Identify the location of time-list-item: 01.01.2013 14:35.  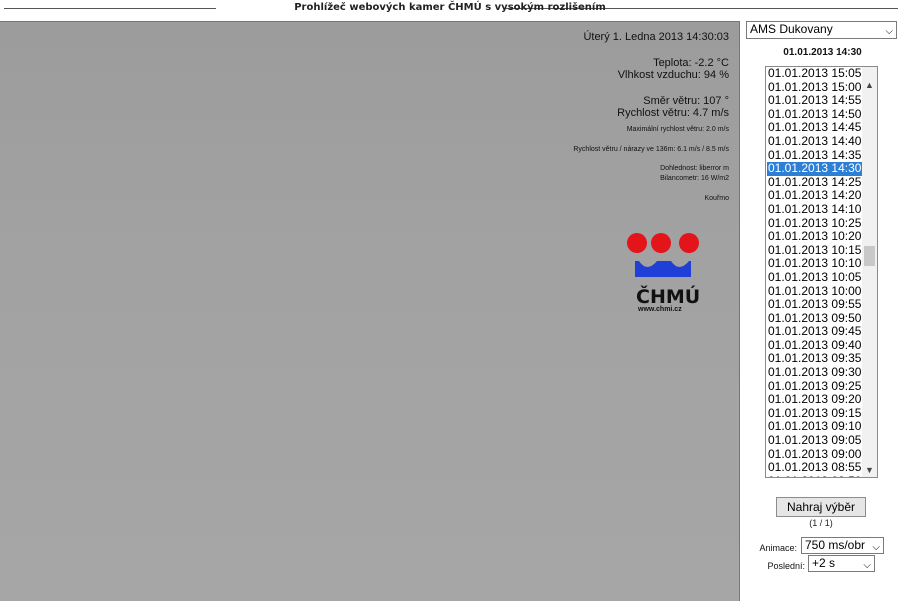
(814, 155).